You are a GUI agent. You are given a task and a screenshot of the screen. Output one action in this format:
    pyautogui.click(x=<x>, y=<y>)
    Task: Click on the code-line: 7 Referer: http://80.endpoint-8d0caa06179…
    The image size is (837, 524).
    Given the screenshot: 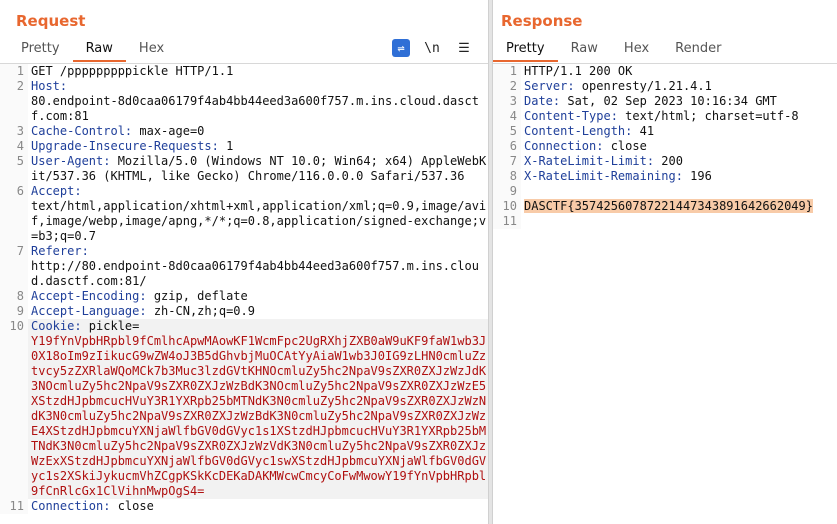 What is the action you would take?
    pyautogui.click(x=244, y=266)
    